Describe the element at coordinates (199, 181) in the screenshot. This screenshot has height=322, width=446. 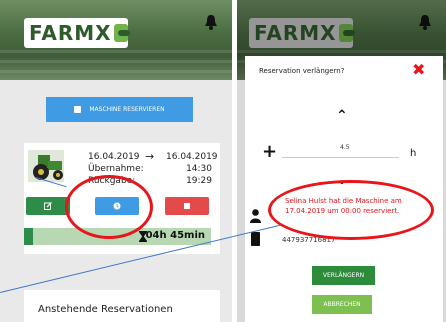
I see `return-time: 19:29` at that location.